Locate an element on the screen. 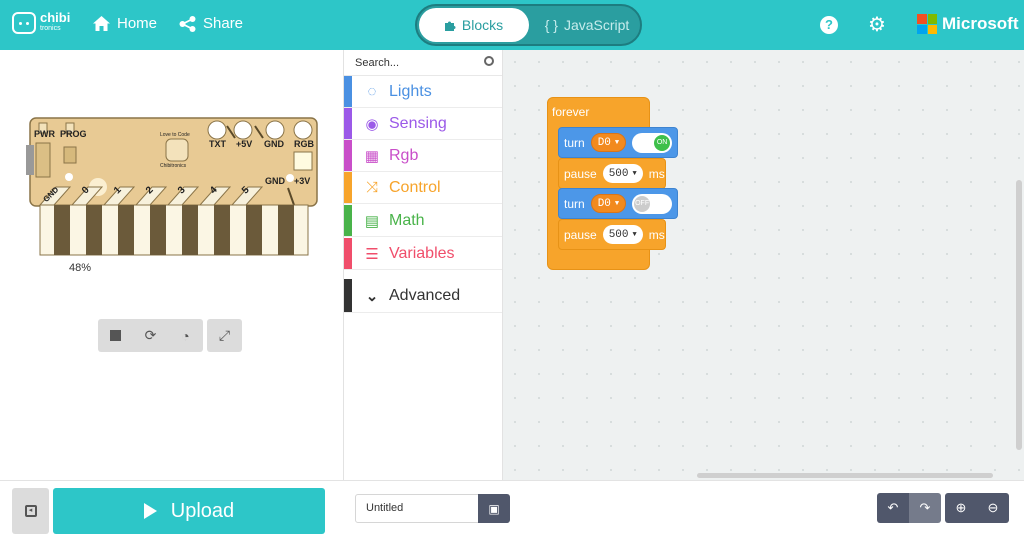 The image size is (1024, 540). category-label: Control is located at coordinates (415, 187).